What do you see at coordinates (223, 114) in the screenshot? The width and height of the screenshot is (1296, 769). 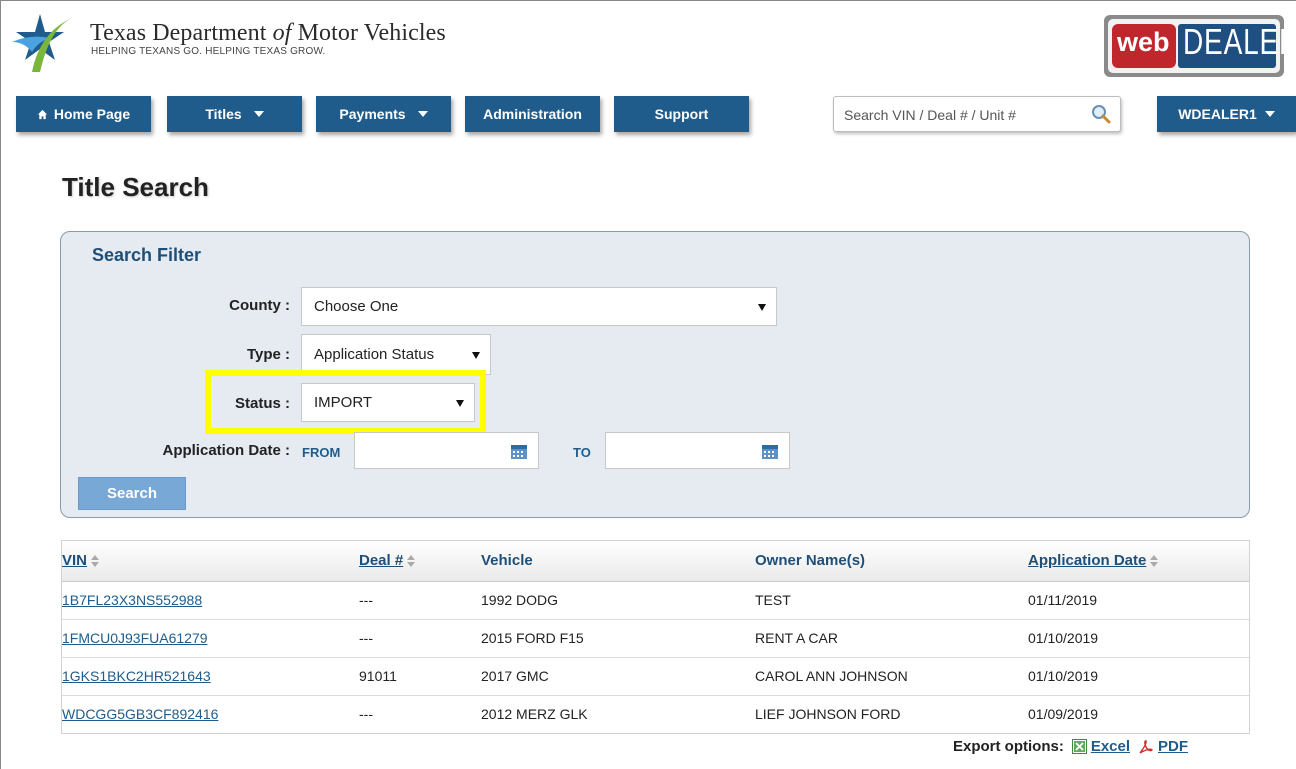 I see `nav-titles-label: Titles` at bounding box center [223, 114].